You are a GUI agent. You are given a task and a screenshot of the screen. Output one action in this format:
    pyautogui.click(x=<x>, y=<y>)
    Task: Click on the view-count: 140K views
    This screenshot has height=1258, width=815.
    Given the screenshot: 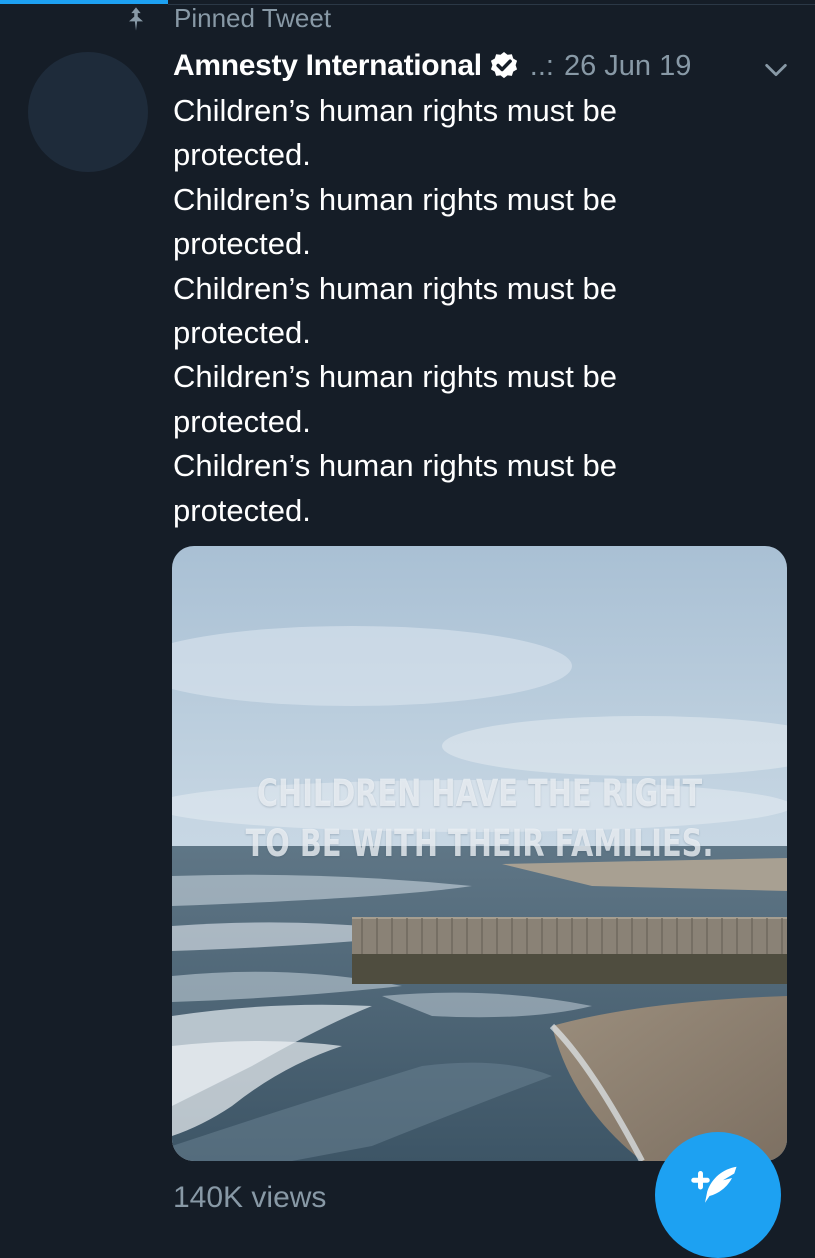 What is the action you would take?
    pyautogui.click(x=250, y=1197)
    